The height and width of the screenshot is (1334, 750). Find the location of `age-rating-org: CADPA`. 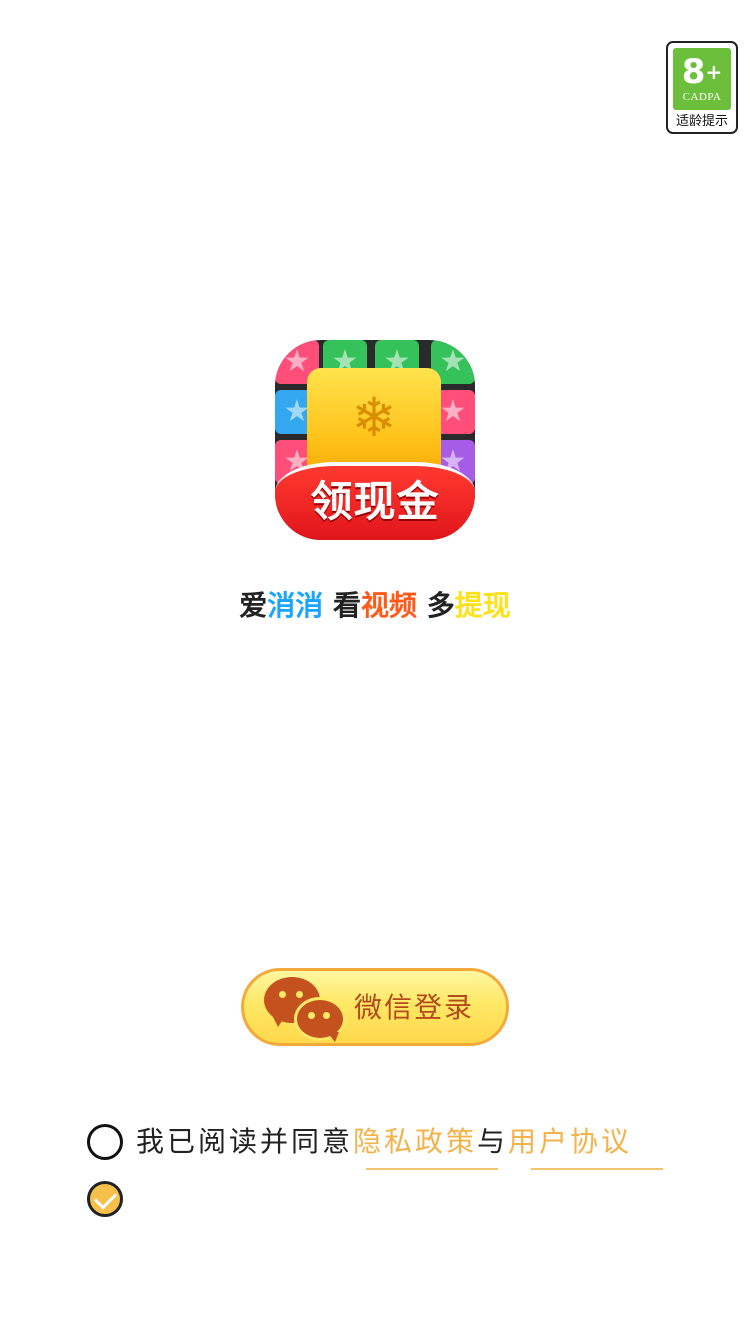

age-rating-org: CADPA is located at coordinates (702, 97).